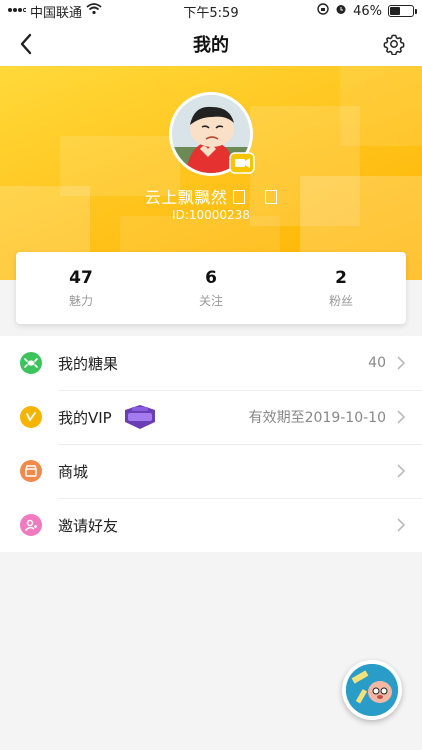 The image size is (422, 750). I want to click on menu-item-candy: 我的糖果 40, so click(211, 363).